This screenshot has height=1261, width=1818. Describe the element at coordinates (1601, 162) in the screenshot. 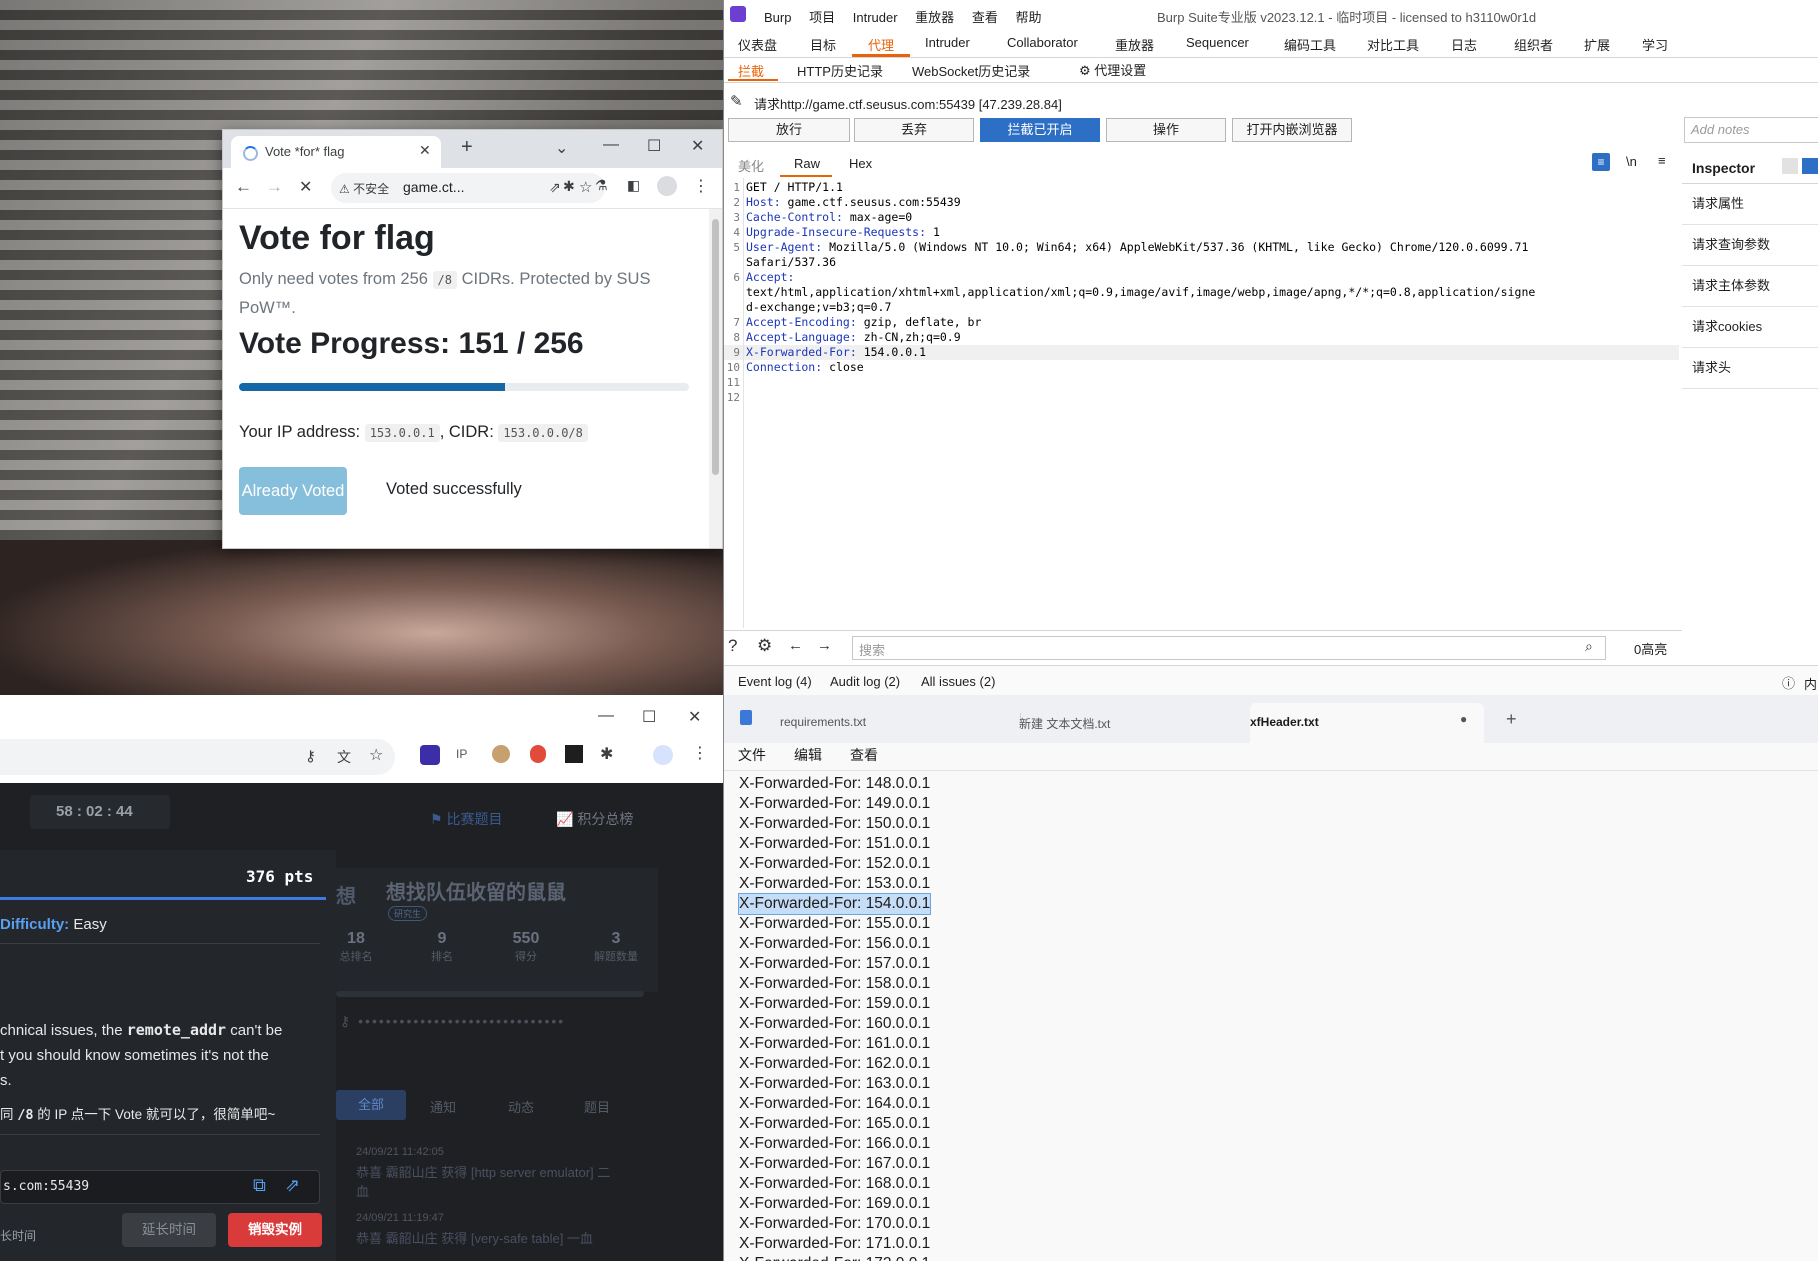

I see `wrap-lines-icon: ≡` at that location.